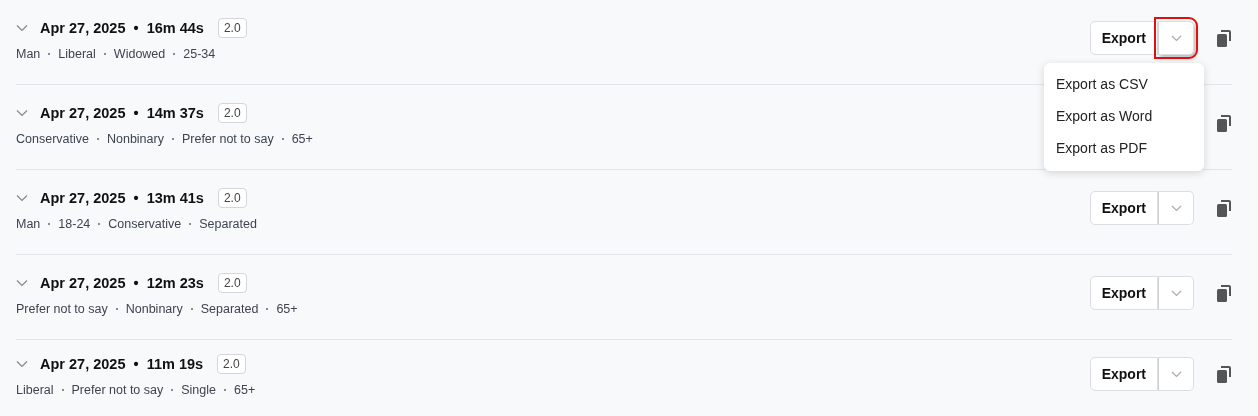 The image size is (1258, 416). Describe the element at coordinates (199, 53) in the screenshot. I see `respondent-tag: 25-34` at that location.